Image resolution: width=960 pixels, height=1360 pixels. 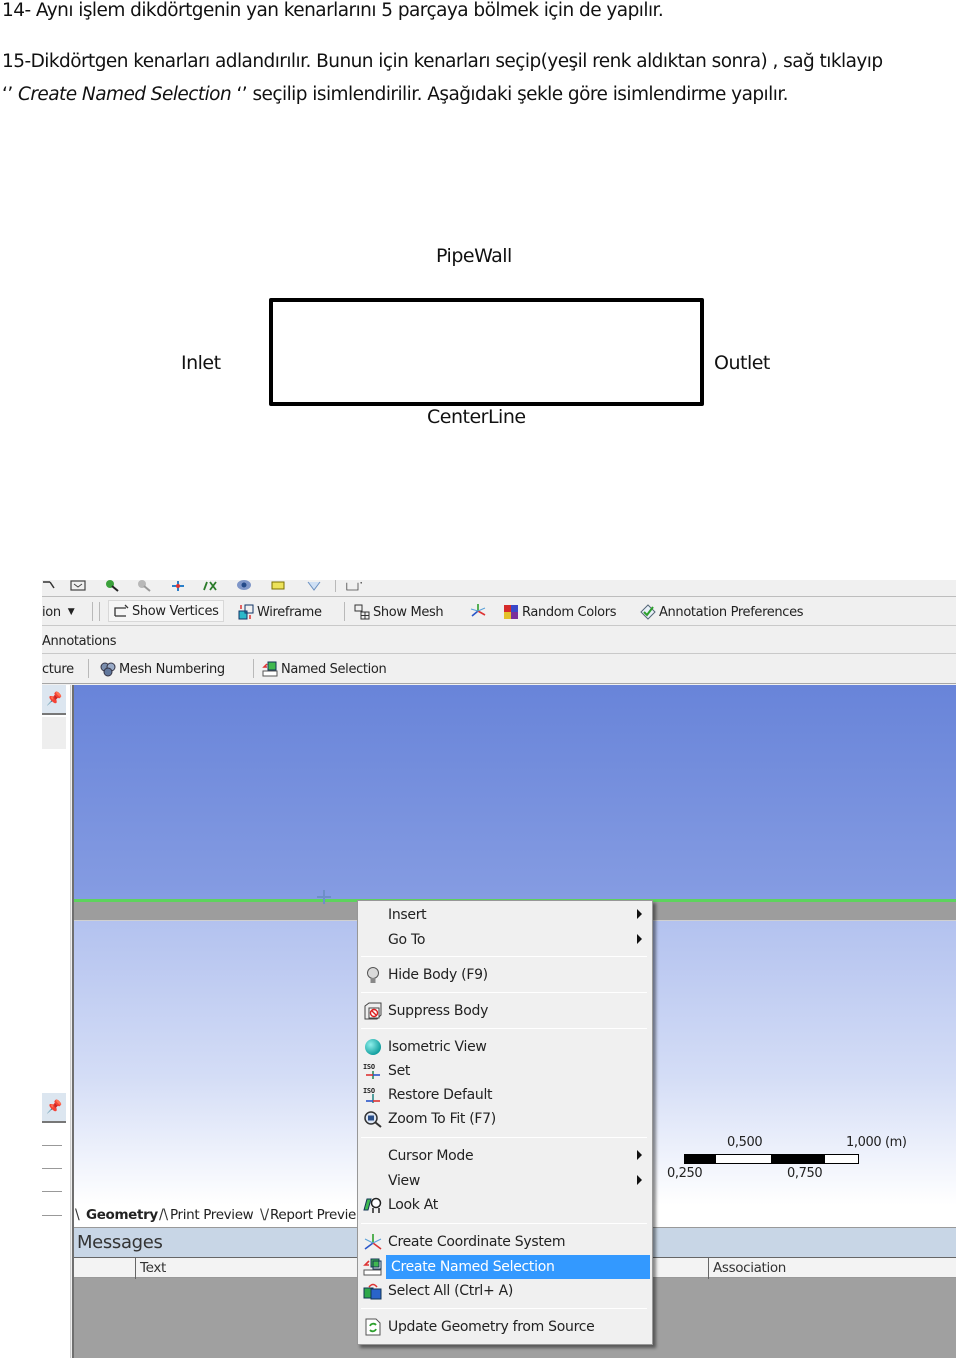 What do you see at coordinates (499, 588) in the screenshot?
I see `graphics-toolbar` at bounding box center [499, 588].